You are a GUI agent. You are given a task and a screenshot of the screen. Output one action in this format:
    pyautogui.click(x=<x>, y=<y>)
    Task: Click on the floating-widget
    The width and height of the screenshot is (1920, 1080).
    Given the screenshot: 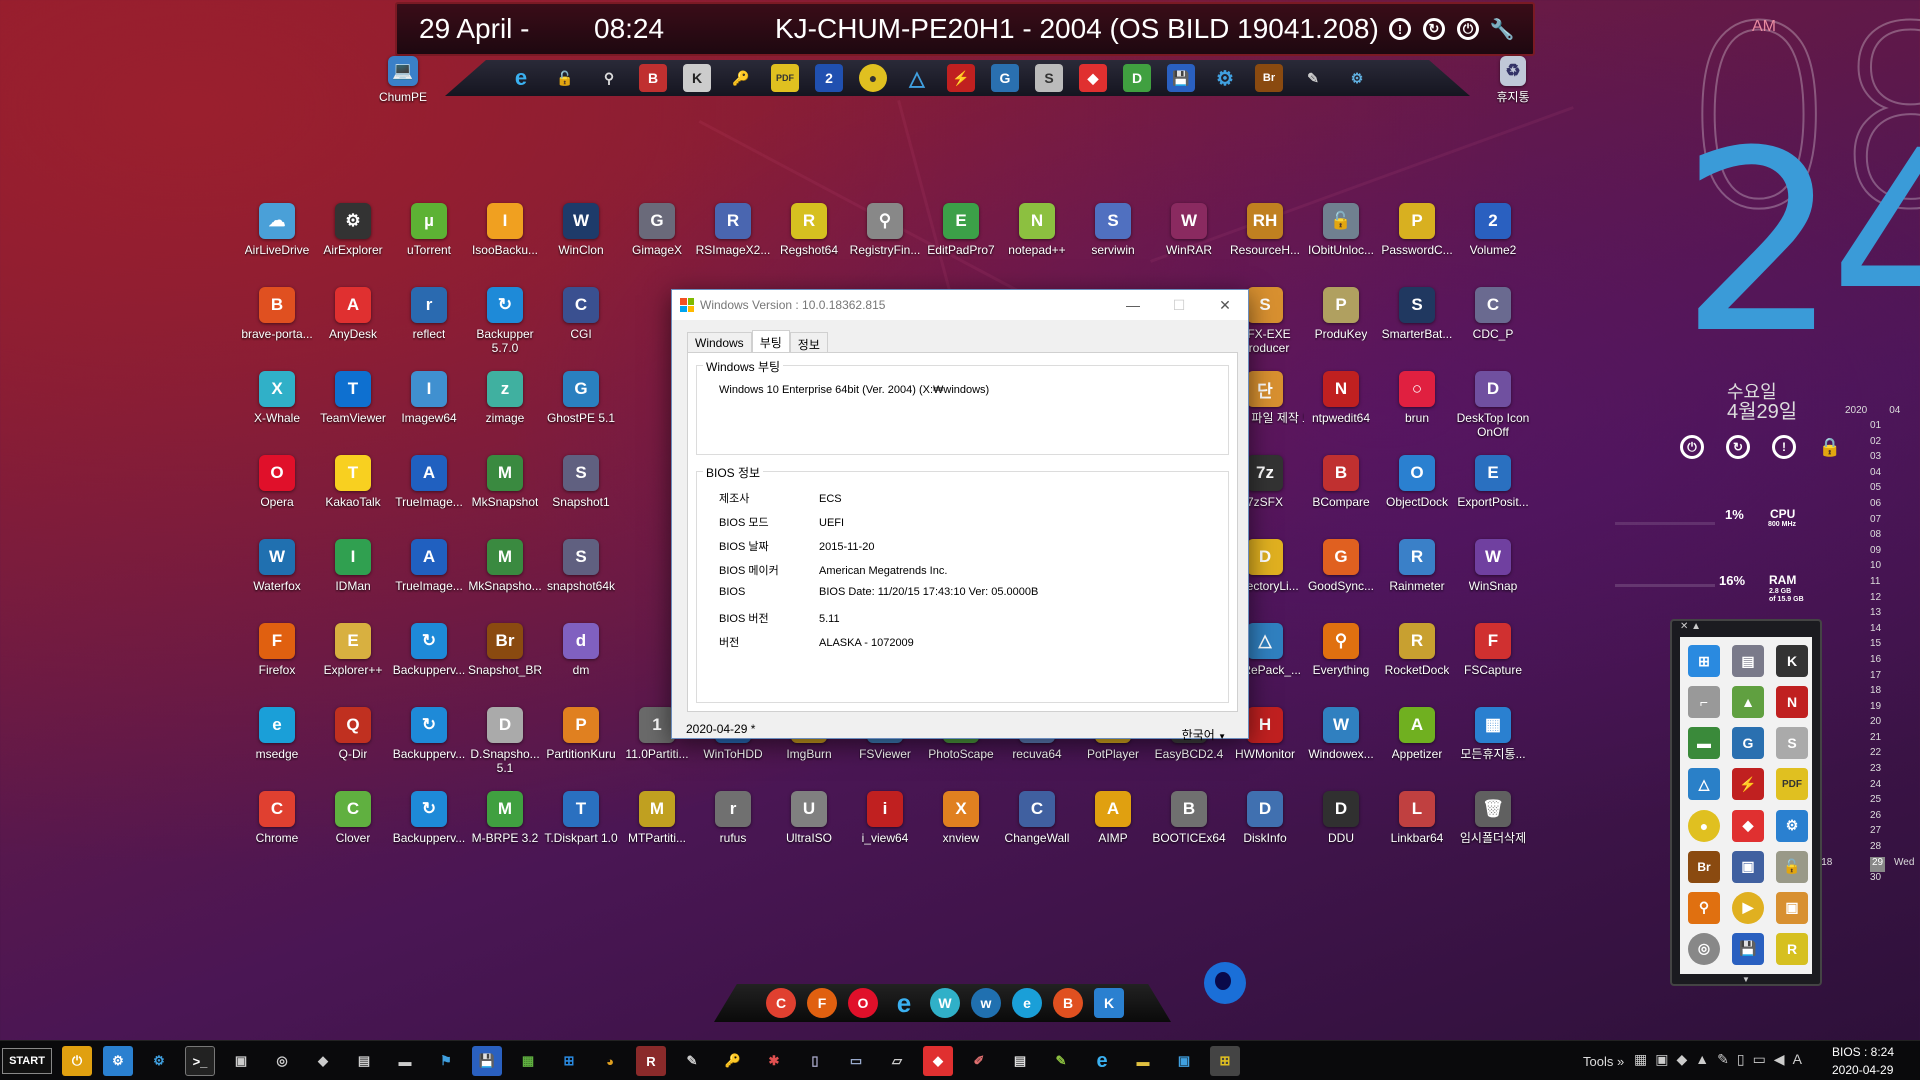 What is the action you would take?
    pyautogui.click(x=1225, y=983)
    